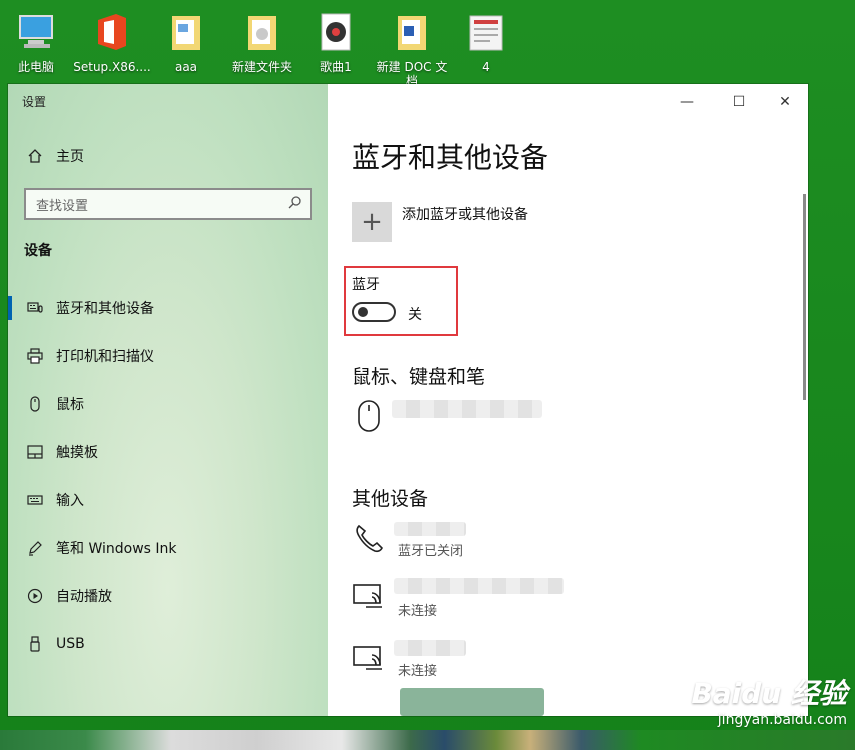 The image size is (855, 750). What do you see at coordinates (486, 32) in the screenshot?
I see `image-file-icon` at bounding box center [486, 32].